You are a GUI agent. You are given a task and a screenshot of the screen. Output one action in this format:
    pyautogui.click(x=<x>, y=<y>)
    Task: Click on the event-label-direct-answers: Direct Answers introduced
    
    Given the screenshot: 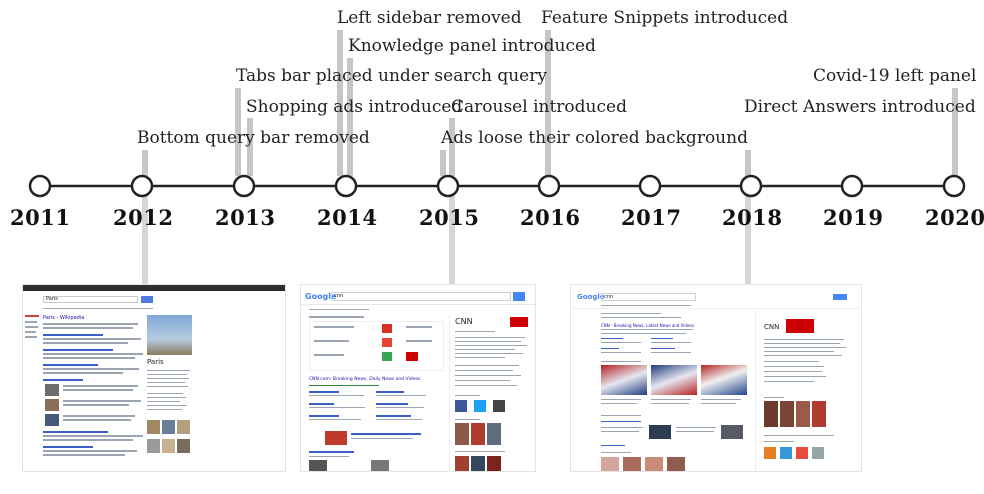 What is the action you would take?
    pyautogui.click(x=860, y=107)
    